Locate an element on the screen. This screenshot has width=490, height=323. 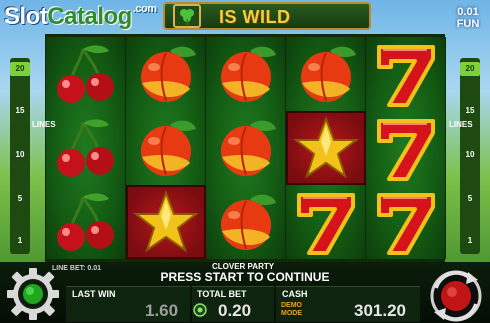
slotcatalog-logo: Slot Catalog .com is located at coordinates (80, 16).